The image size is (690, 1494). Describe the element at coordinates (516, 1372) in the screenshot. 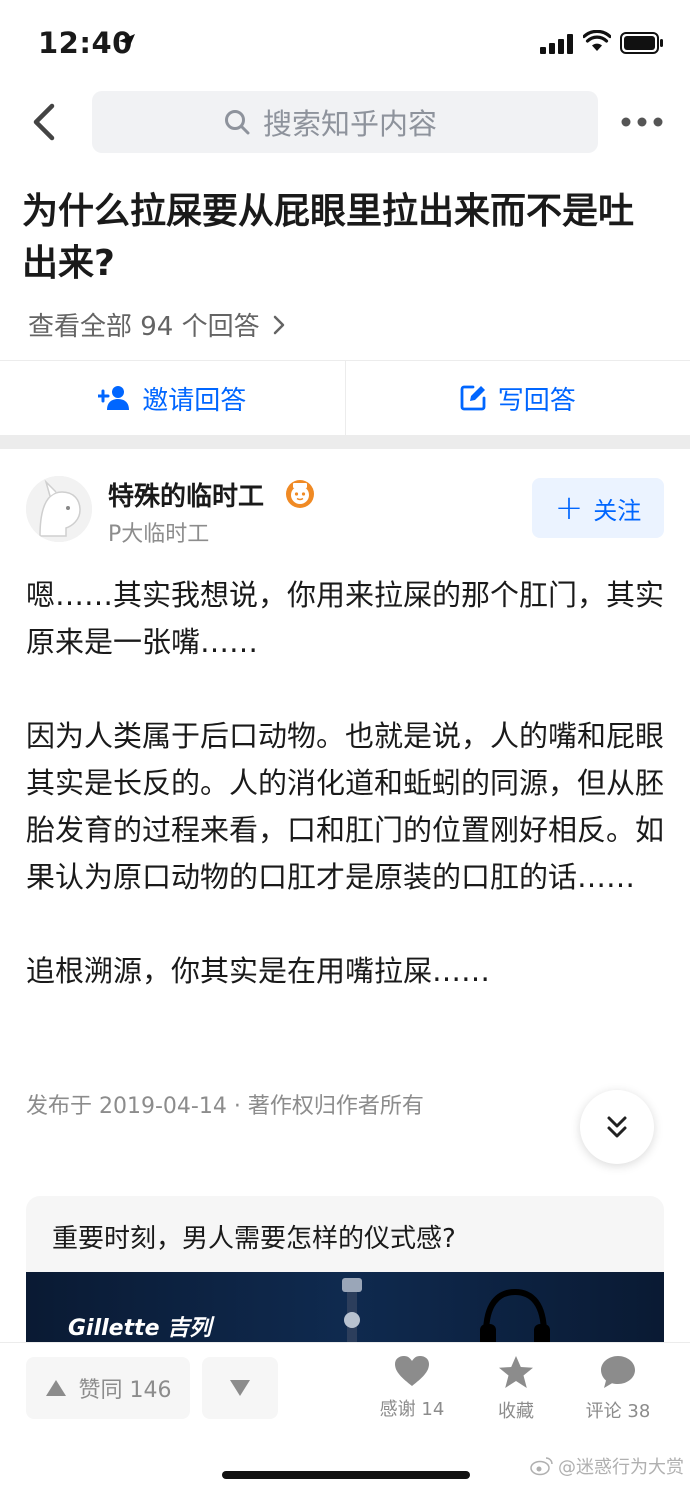

I see `star-icon` at that location.